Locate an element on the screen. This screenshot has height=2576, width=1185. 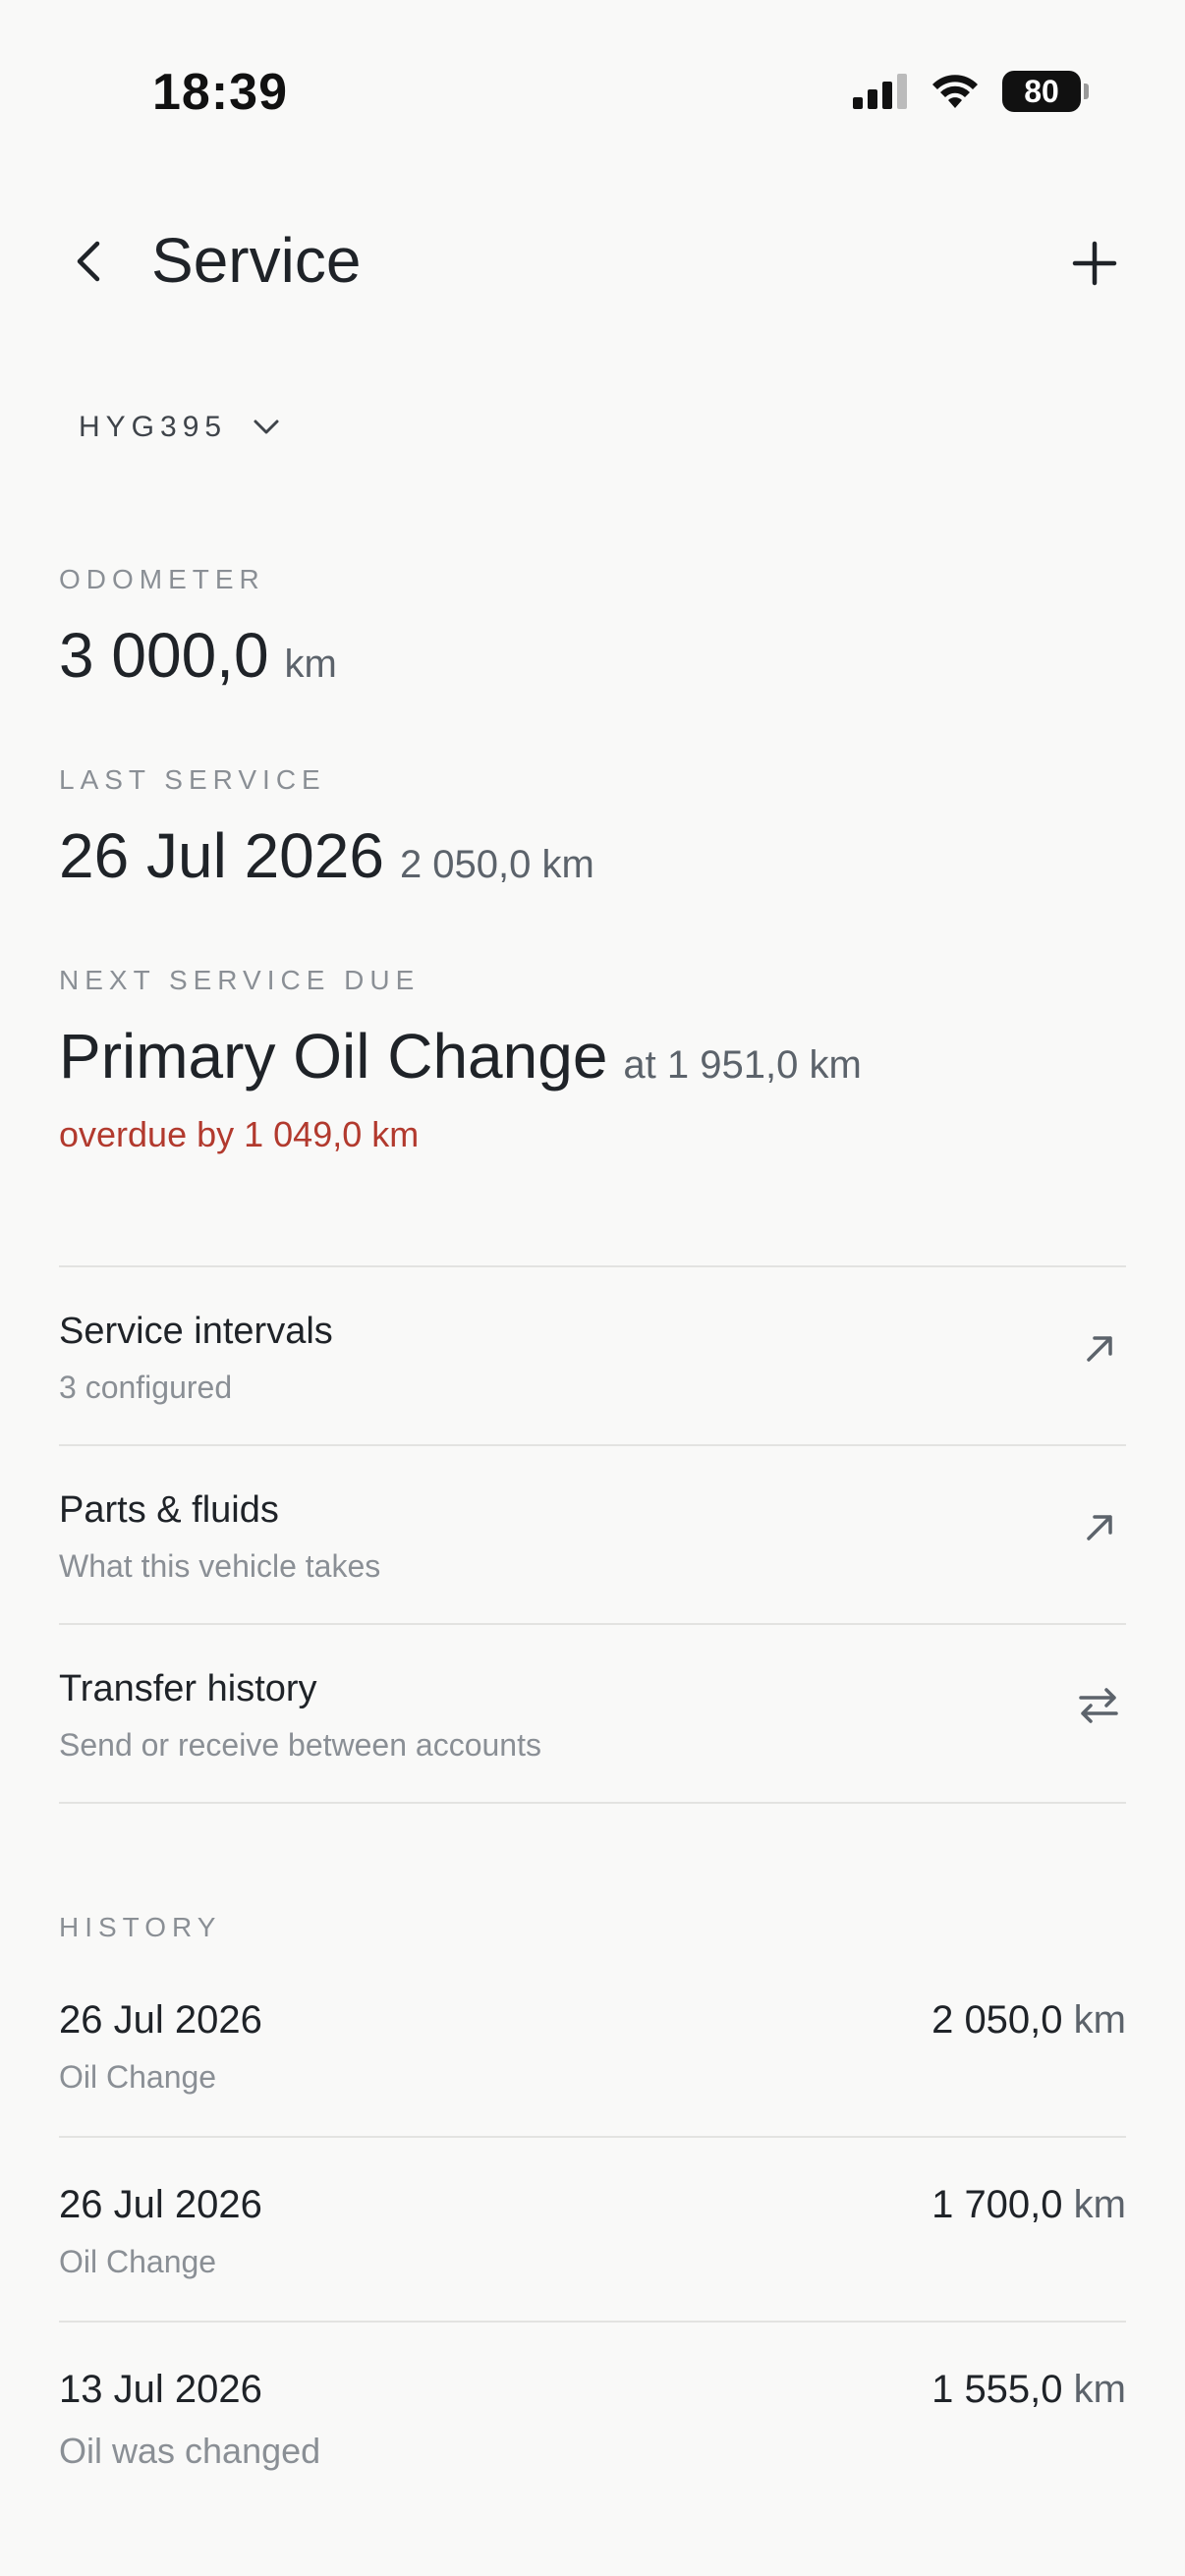
service-intervals-link: Service intervals 3 configured is located at coordinates (592, 1355).